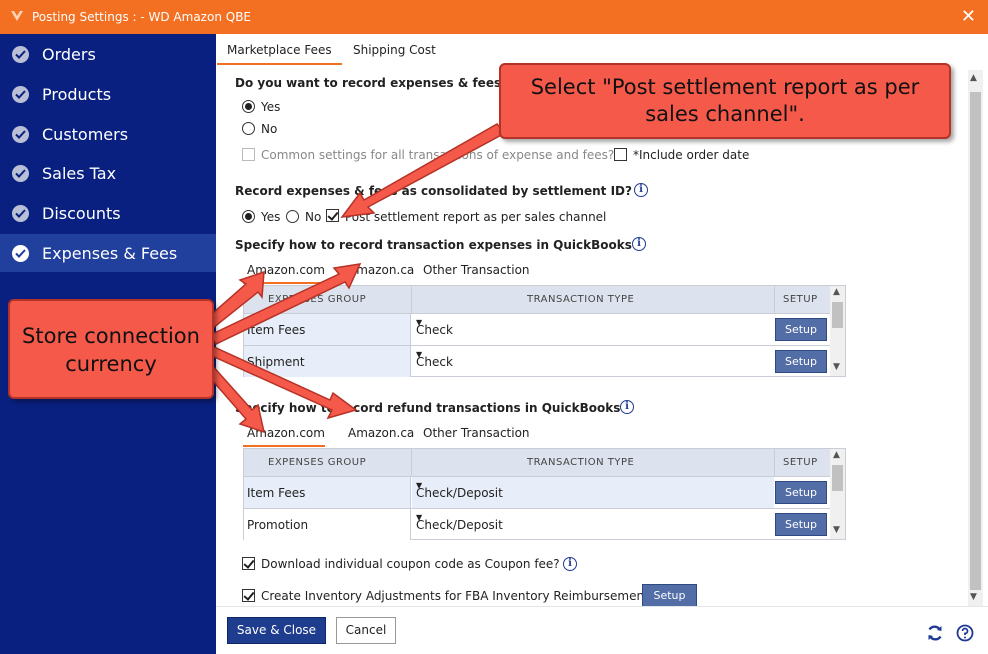 Image resolution: width=988 pixels, height=654 pixels. I want to click on sidebar-item-expenses-fees: Expenses & Fees, so click(108, 253).